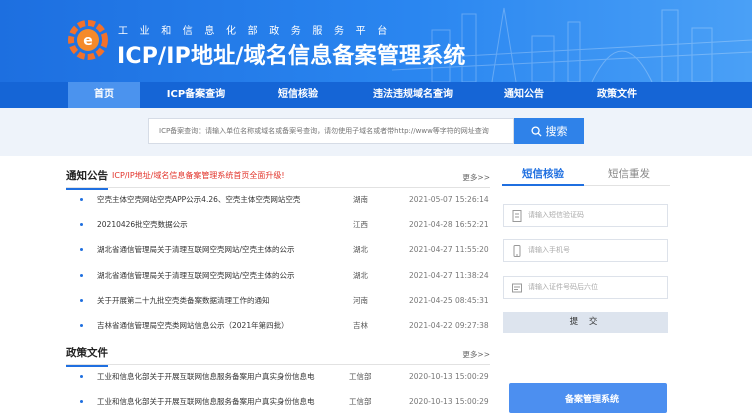 The height and width of the screenshot is (414, 752). What do you see at coordinates (196, 95) in the screenshot?
I see `nav-icp-query: ICP备案查询` at bounding box center [196, 95].